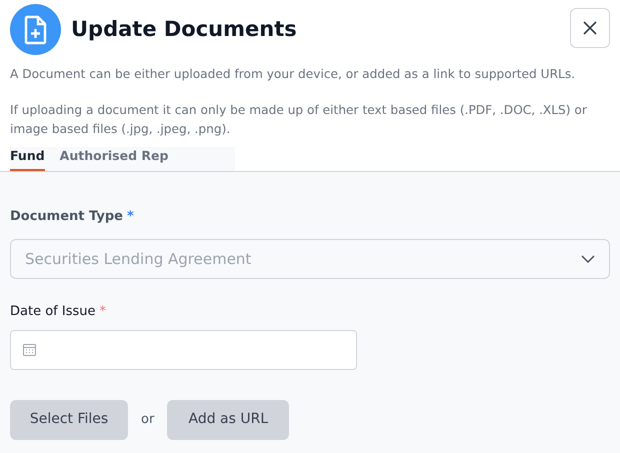  I want to click on add-url-button: Add as URL, so click(228, 420).